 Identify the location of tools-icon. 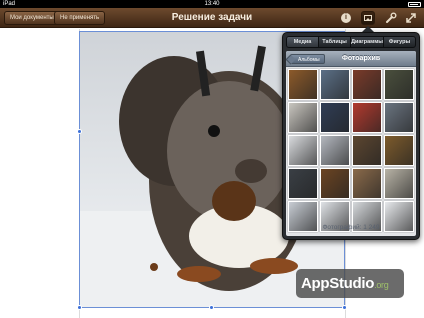
(391, 18).